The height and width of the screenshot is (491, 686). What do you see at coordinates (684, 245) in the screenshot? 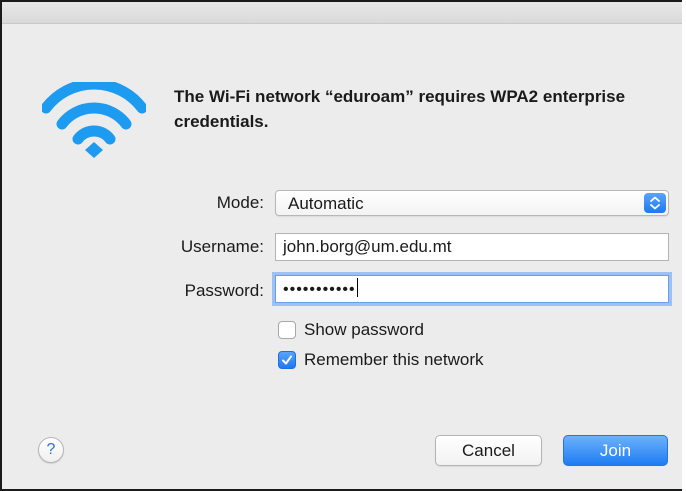
I see `screenshot-margin` at bounding box center [684, 245].